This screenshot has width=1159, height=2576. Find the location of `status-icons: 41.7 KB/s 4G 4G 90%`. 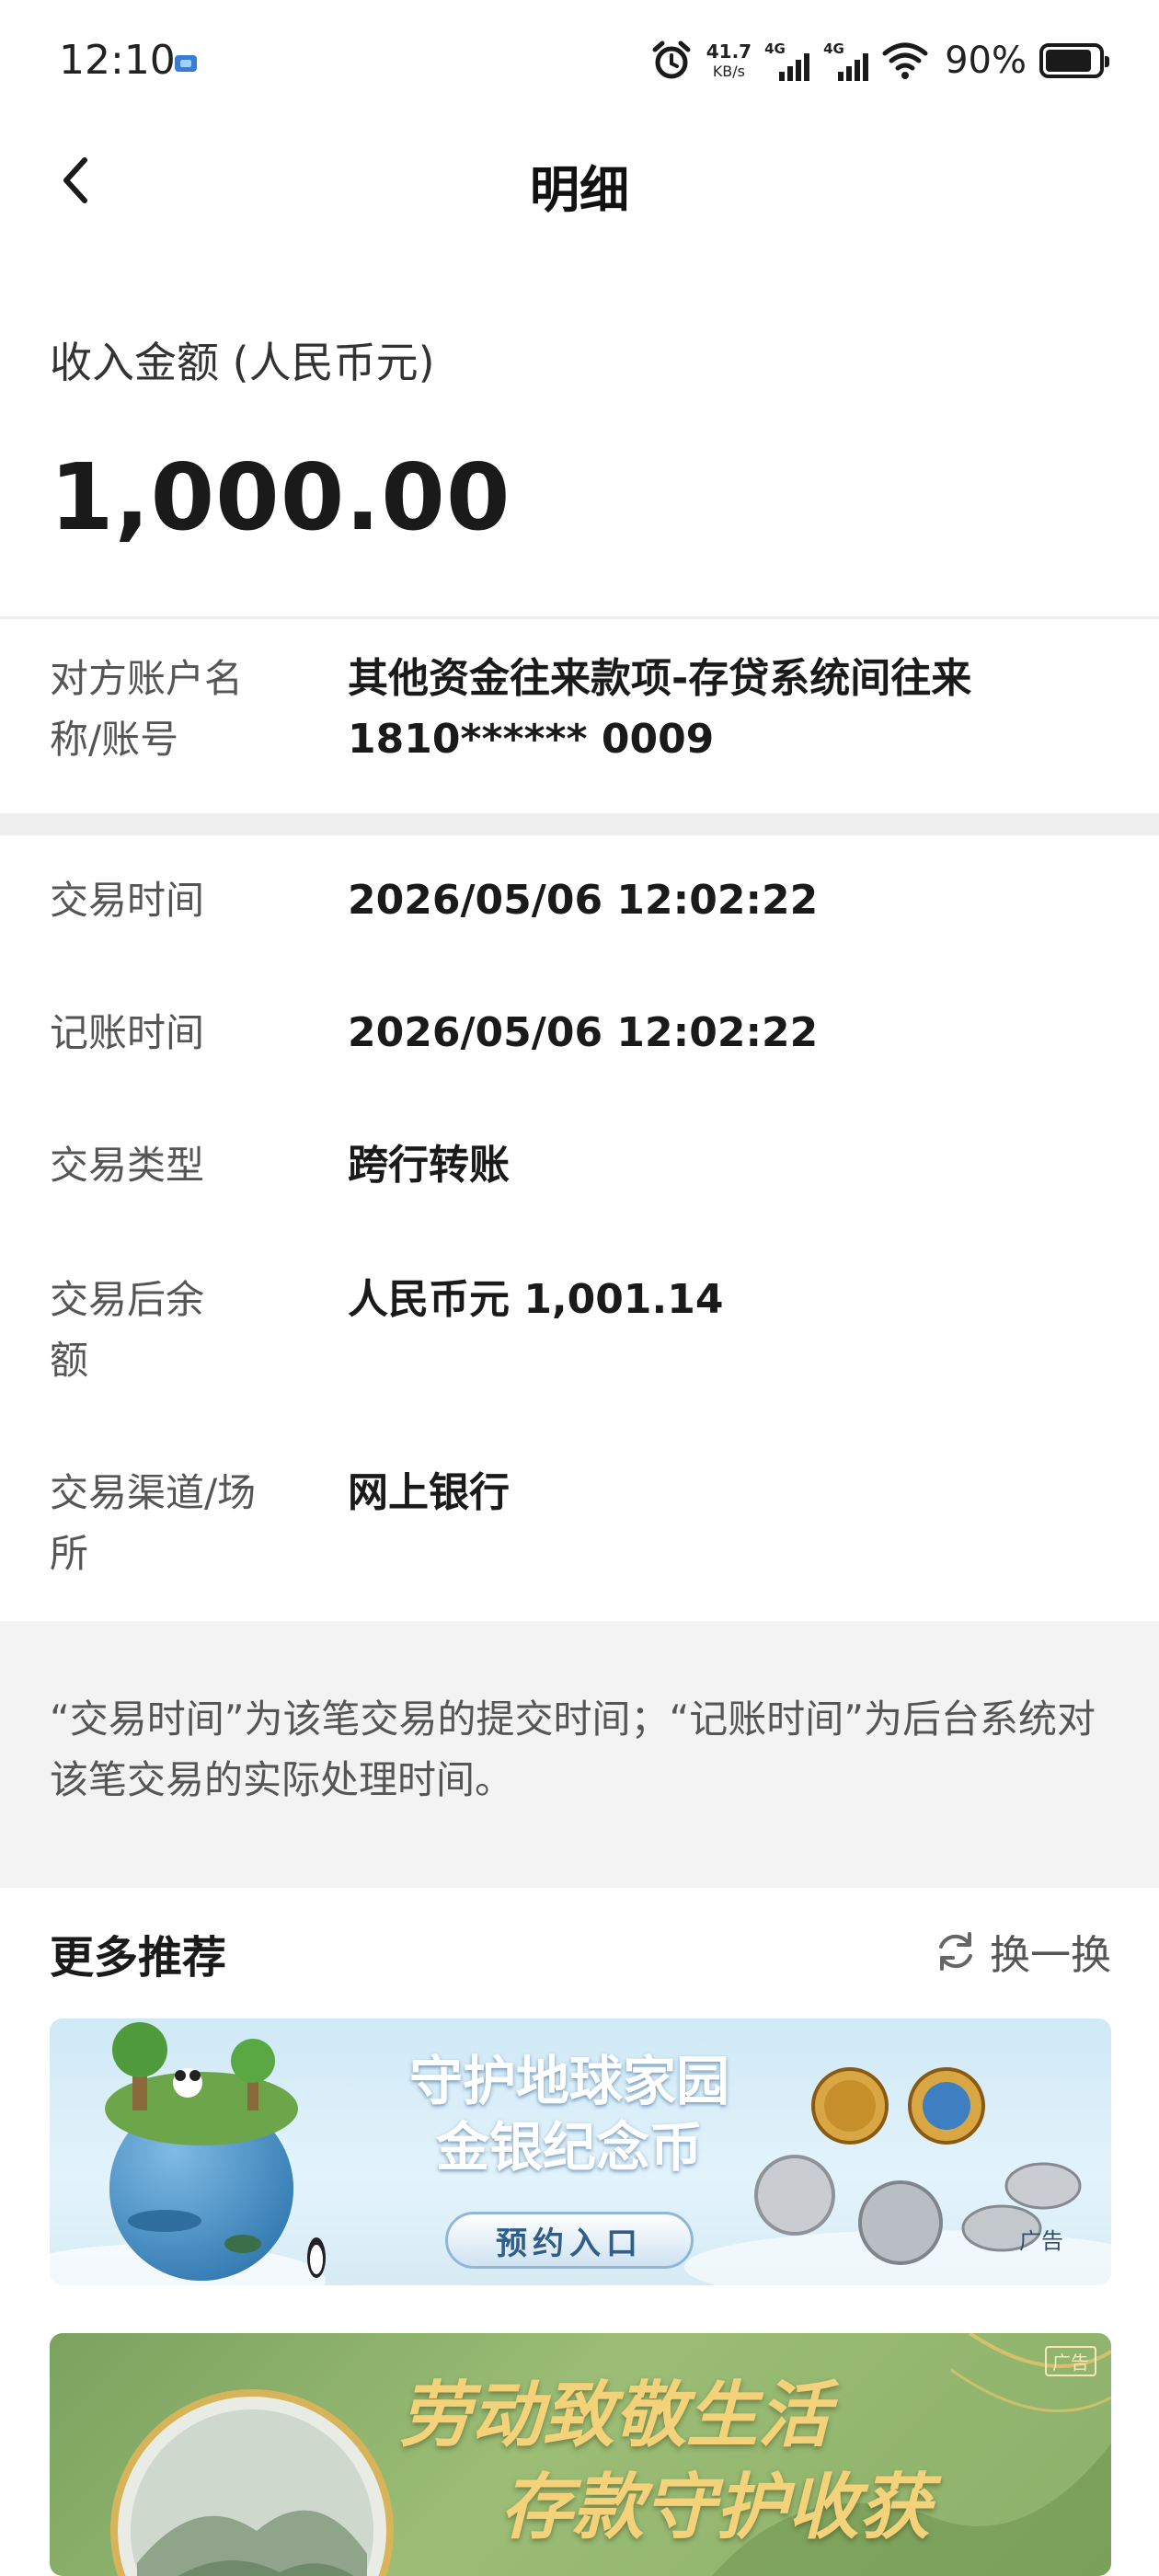

status-icons: 41.7 KB/s 4G 4G 90% is located at coordinates (879, 60).